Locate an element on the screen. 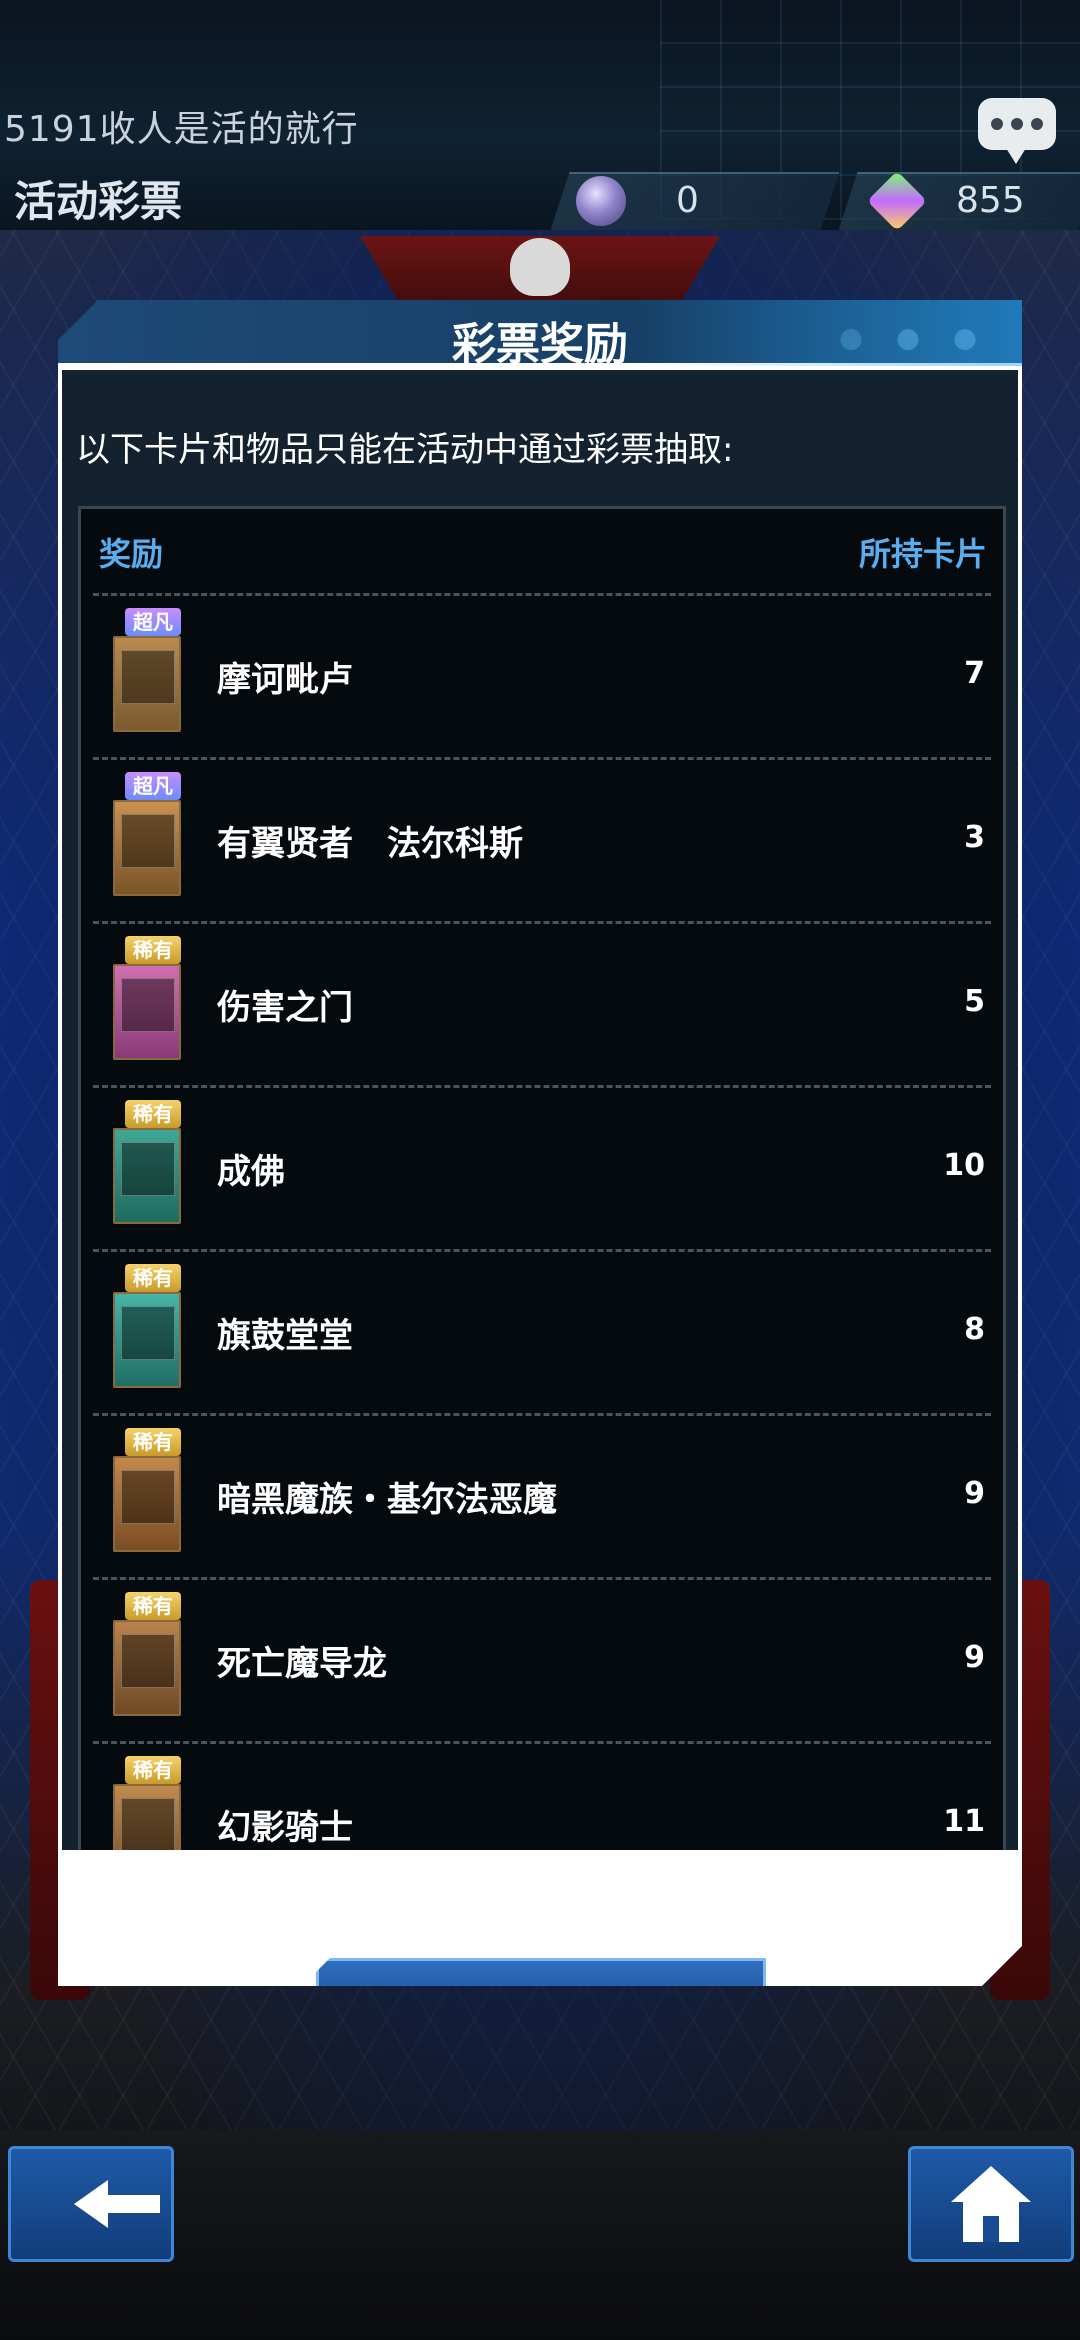 The image size is (1080, 2340). chat-bubble-icon is located at coordinates (1017, 131).